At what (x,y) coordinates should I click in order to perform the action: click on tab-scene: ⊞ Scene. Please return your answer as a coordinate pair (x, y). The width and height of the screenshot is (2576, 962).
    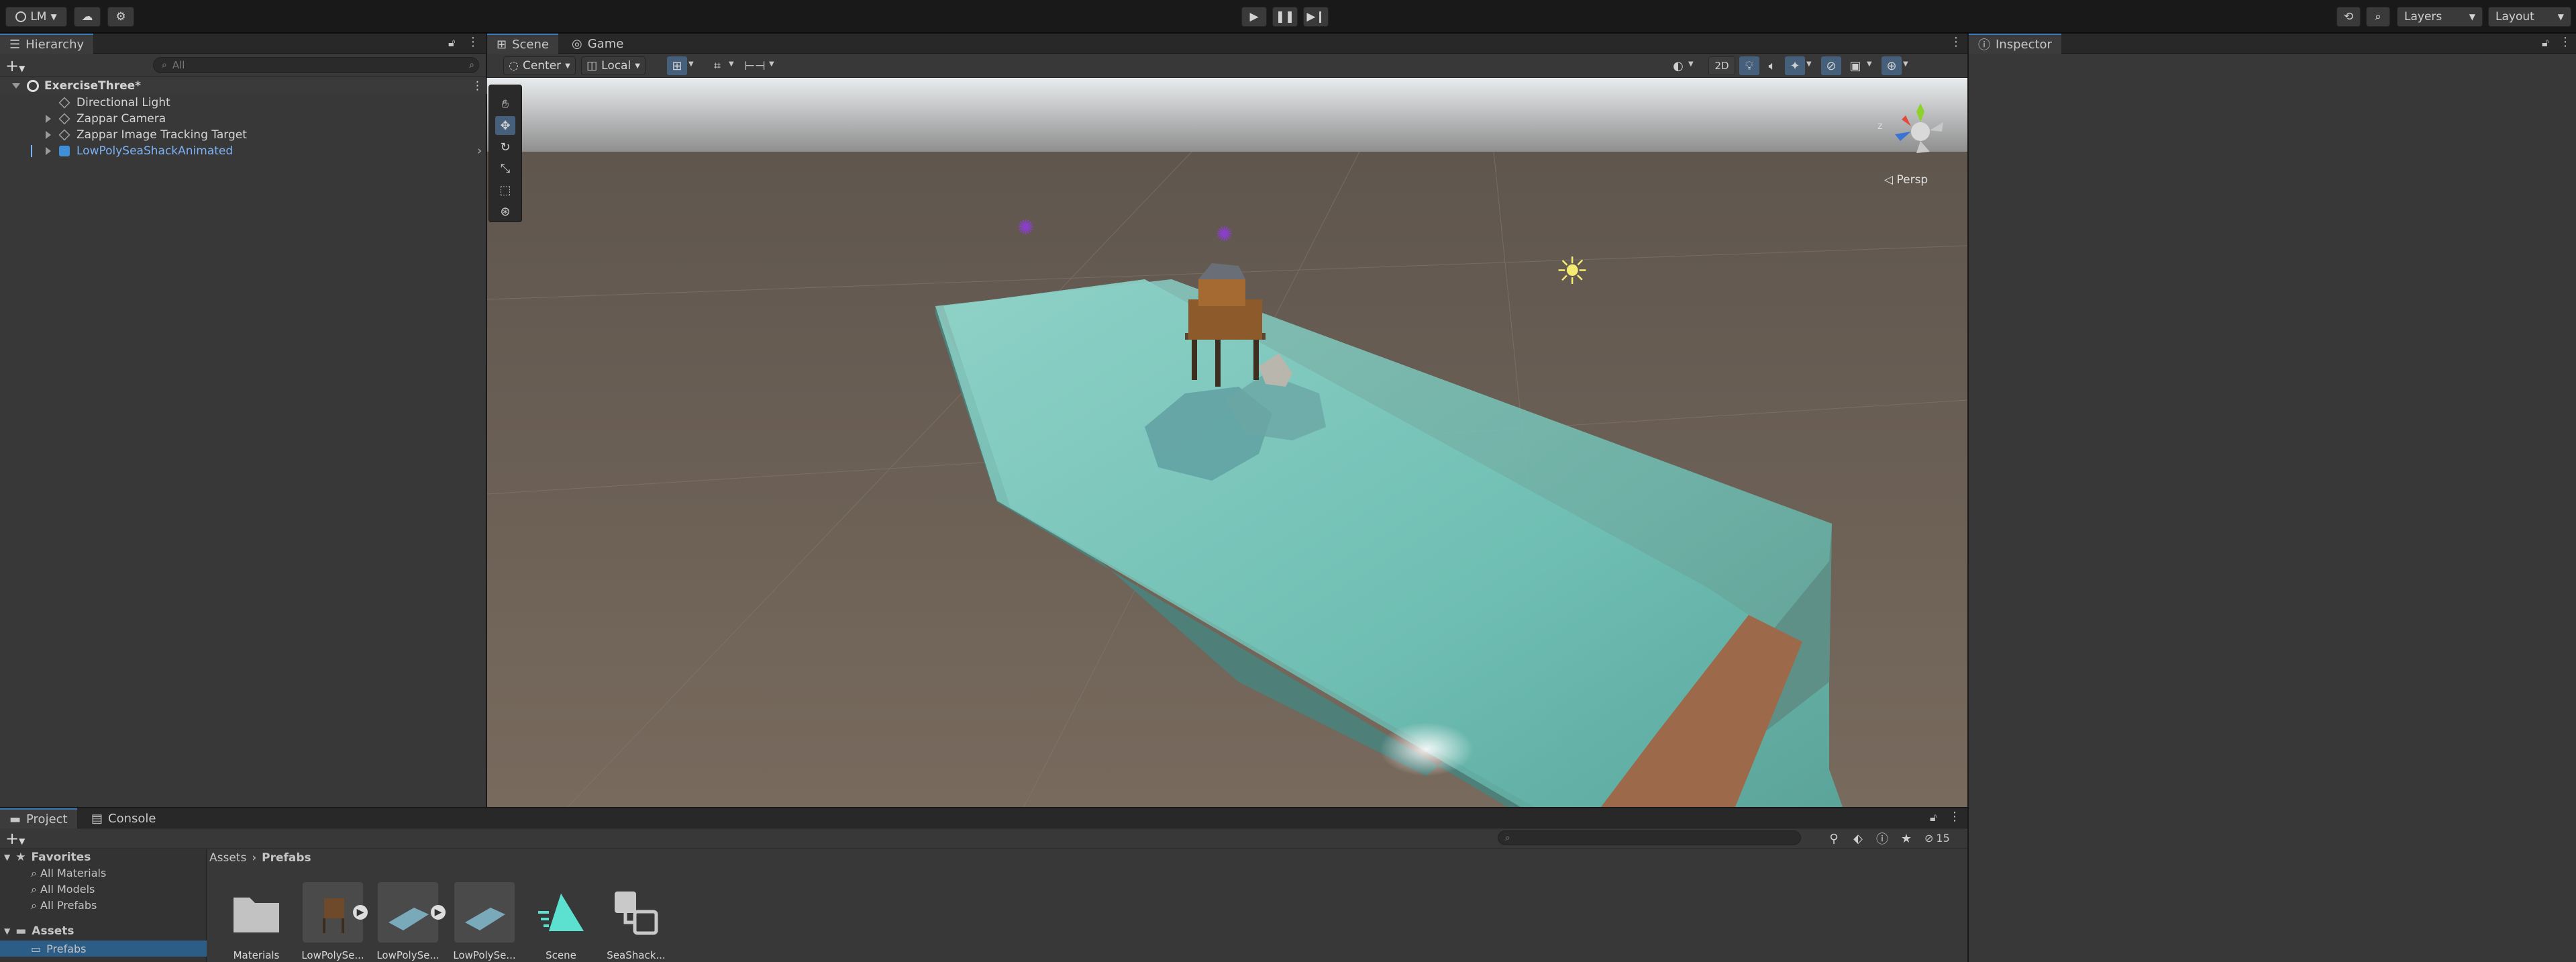
    Looking at the image, I should click on (522, 44).